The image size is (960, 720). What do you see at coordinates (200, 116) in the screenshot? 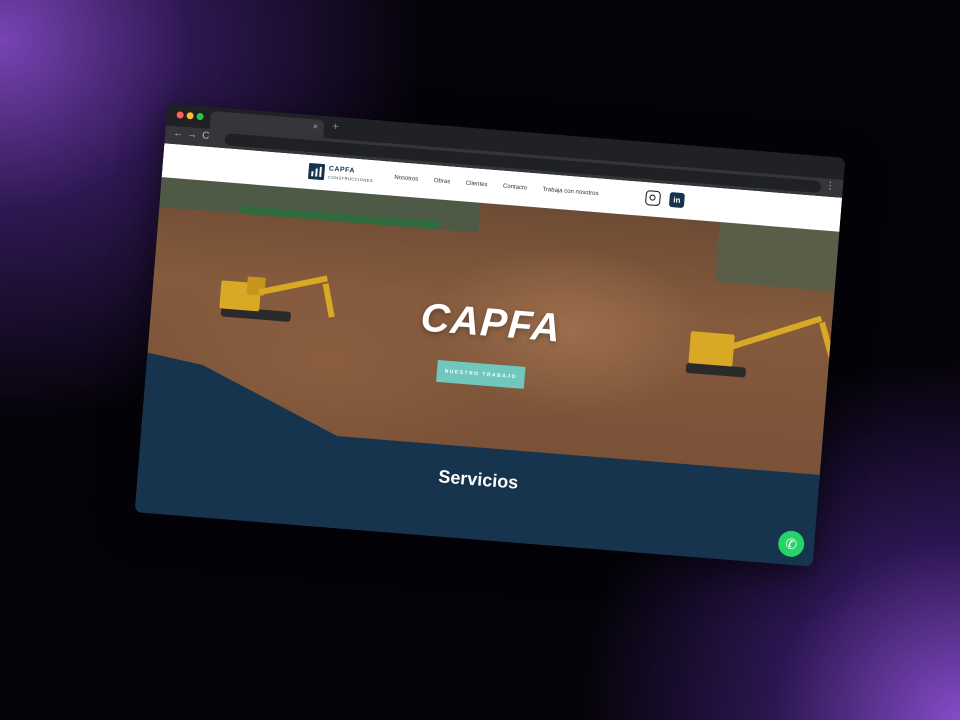
I see `maximize-window-button` at bounding box center [200, 116].